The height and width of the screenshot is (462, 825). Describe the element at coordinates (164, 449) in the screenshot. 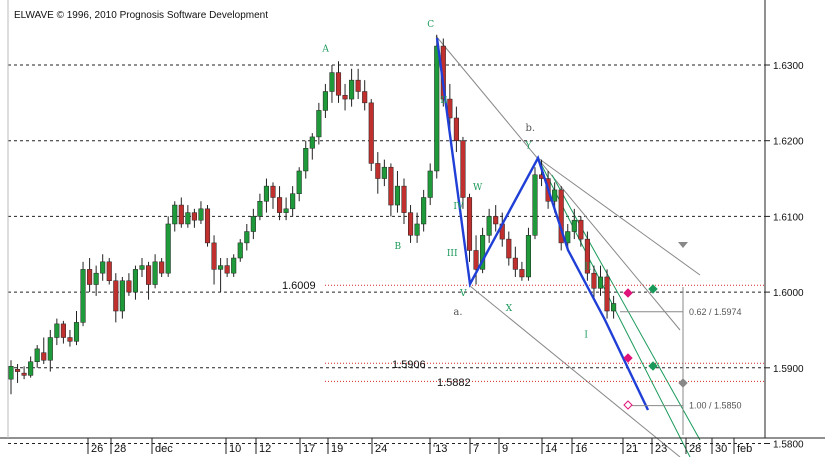

I see `x-tick-label: dec` at that location.